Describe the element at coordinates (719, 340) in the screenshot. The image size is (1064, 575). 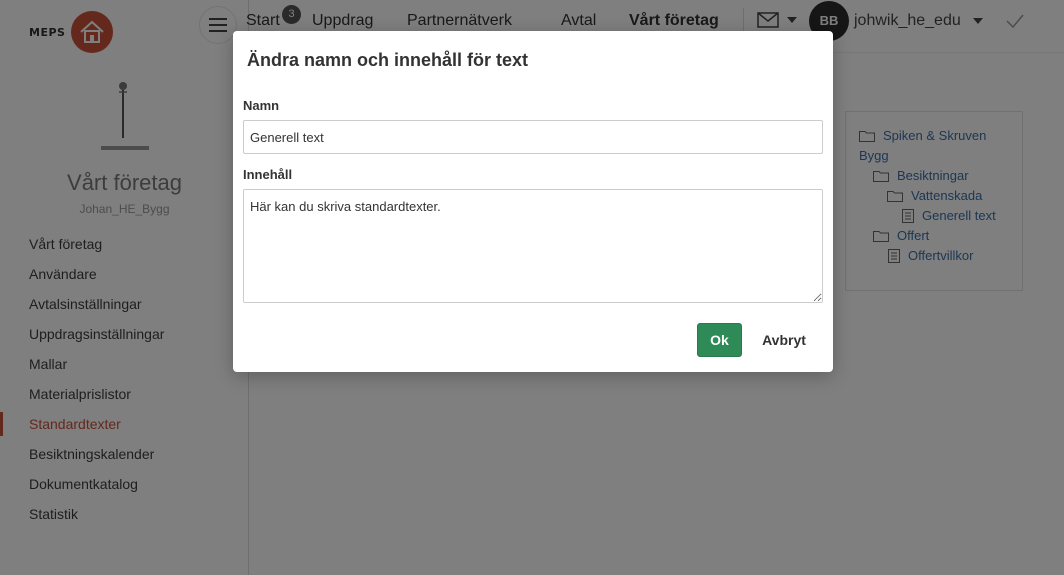
I see `ok-button: Ok` at that location.